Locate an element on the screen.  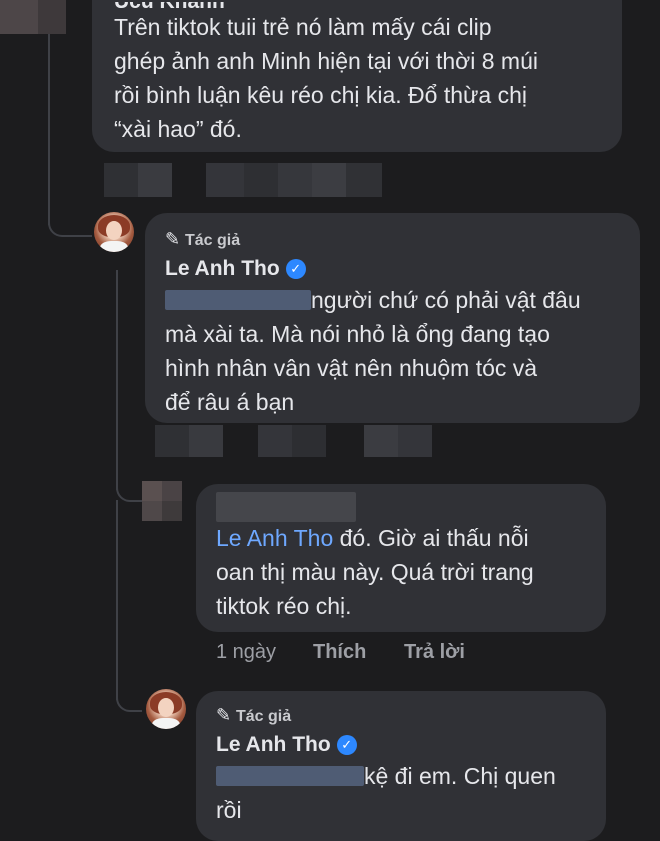
reply-line-2: mà xài ta. Mà nói nhỏ là ổng đang tạo is located at coordinates (357, 334).